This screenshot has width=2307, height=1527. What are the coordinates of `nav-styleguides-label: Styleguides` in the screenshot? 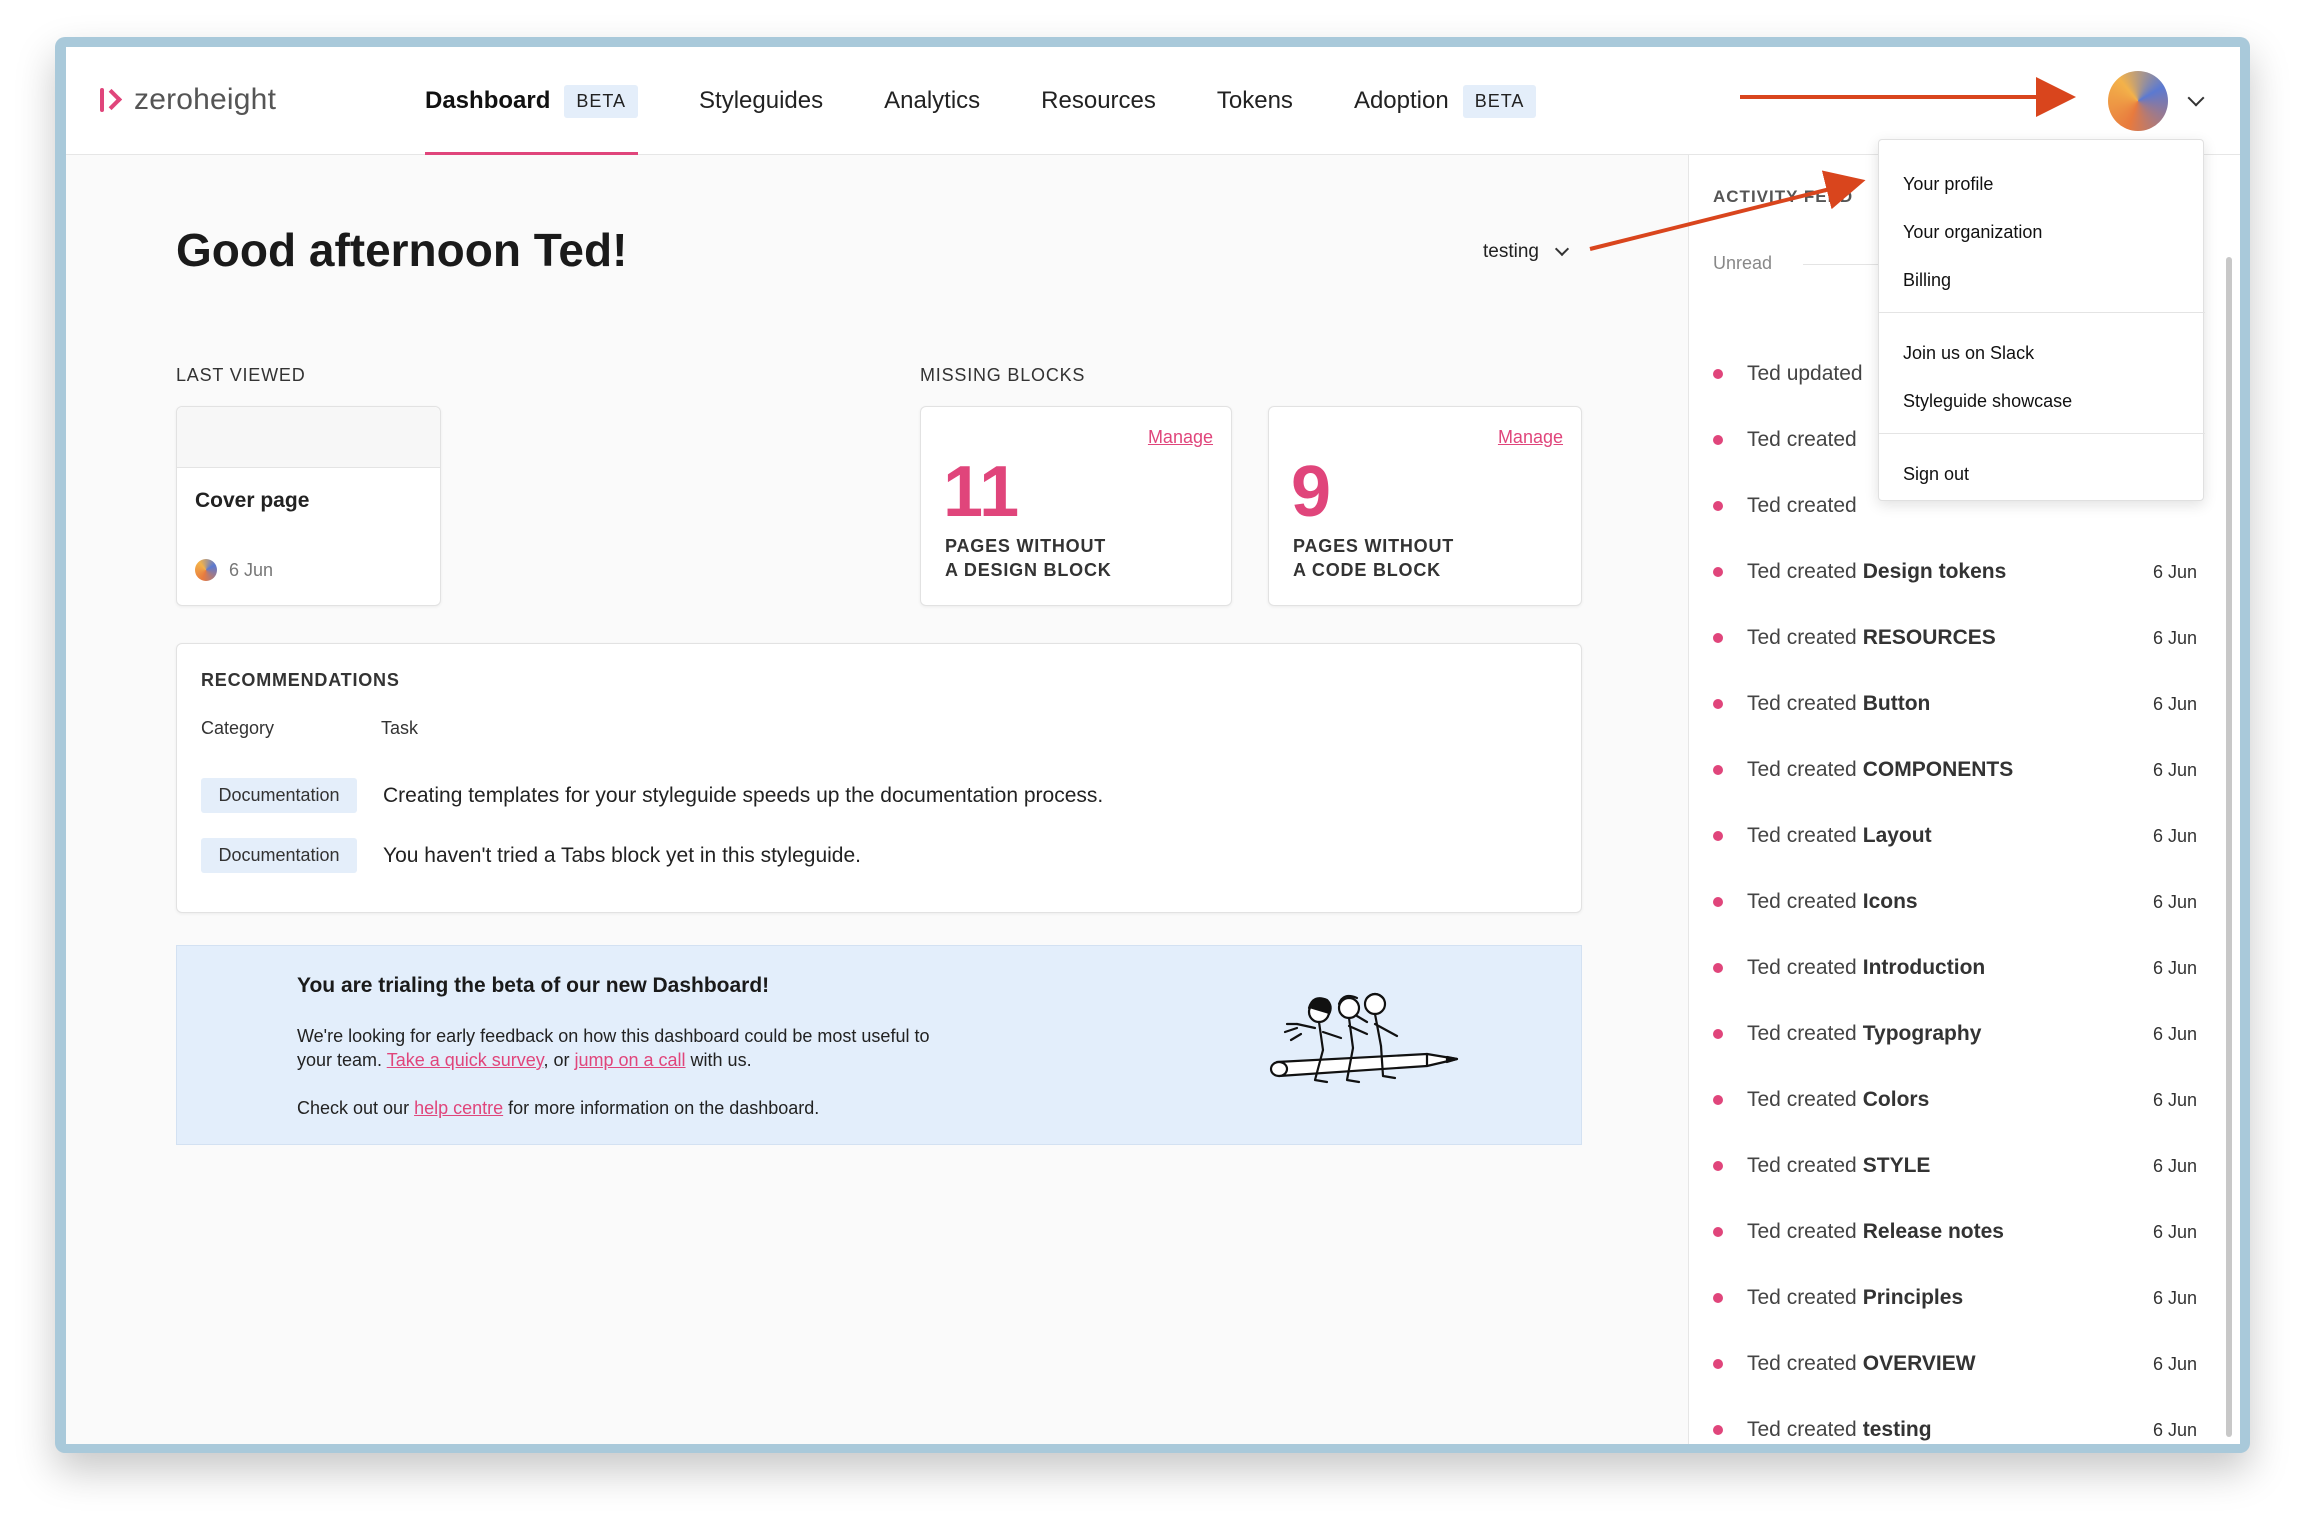 It's located at (761, 100).